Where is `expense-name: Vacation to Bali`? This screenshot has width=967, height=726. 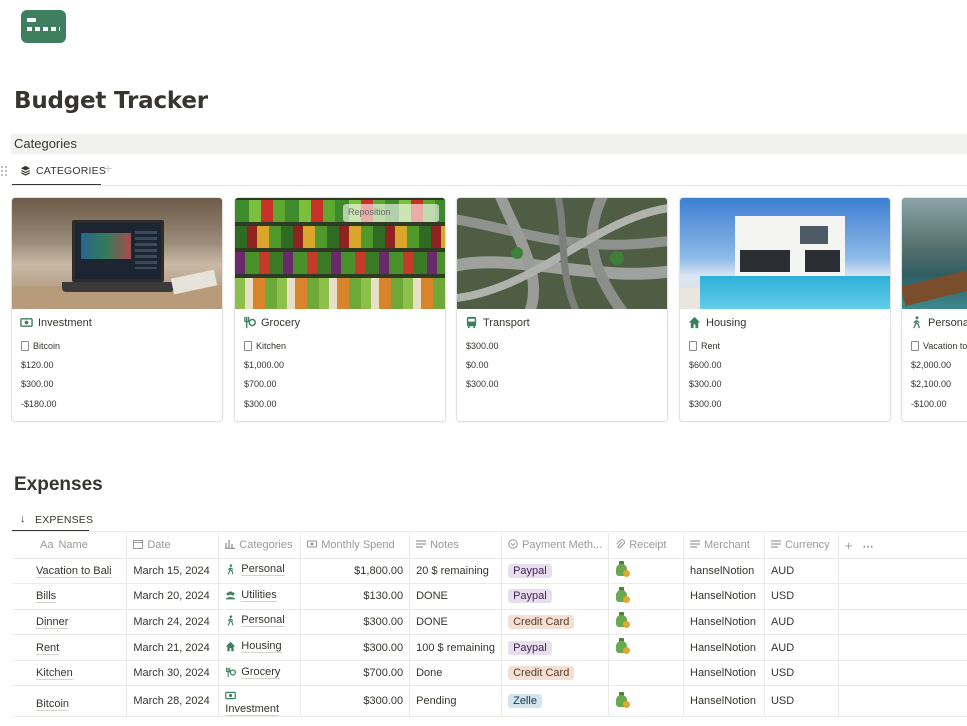
expense-name: Vacation to Bali is located at coordinates (74, 571).